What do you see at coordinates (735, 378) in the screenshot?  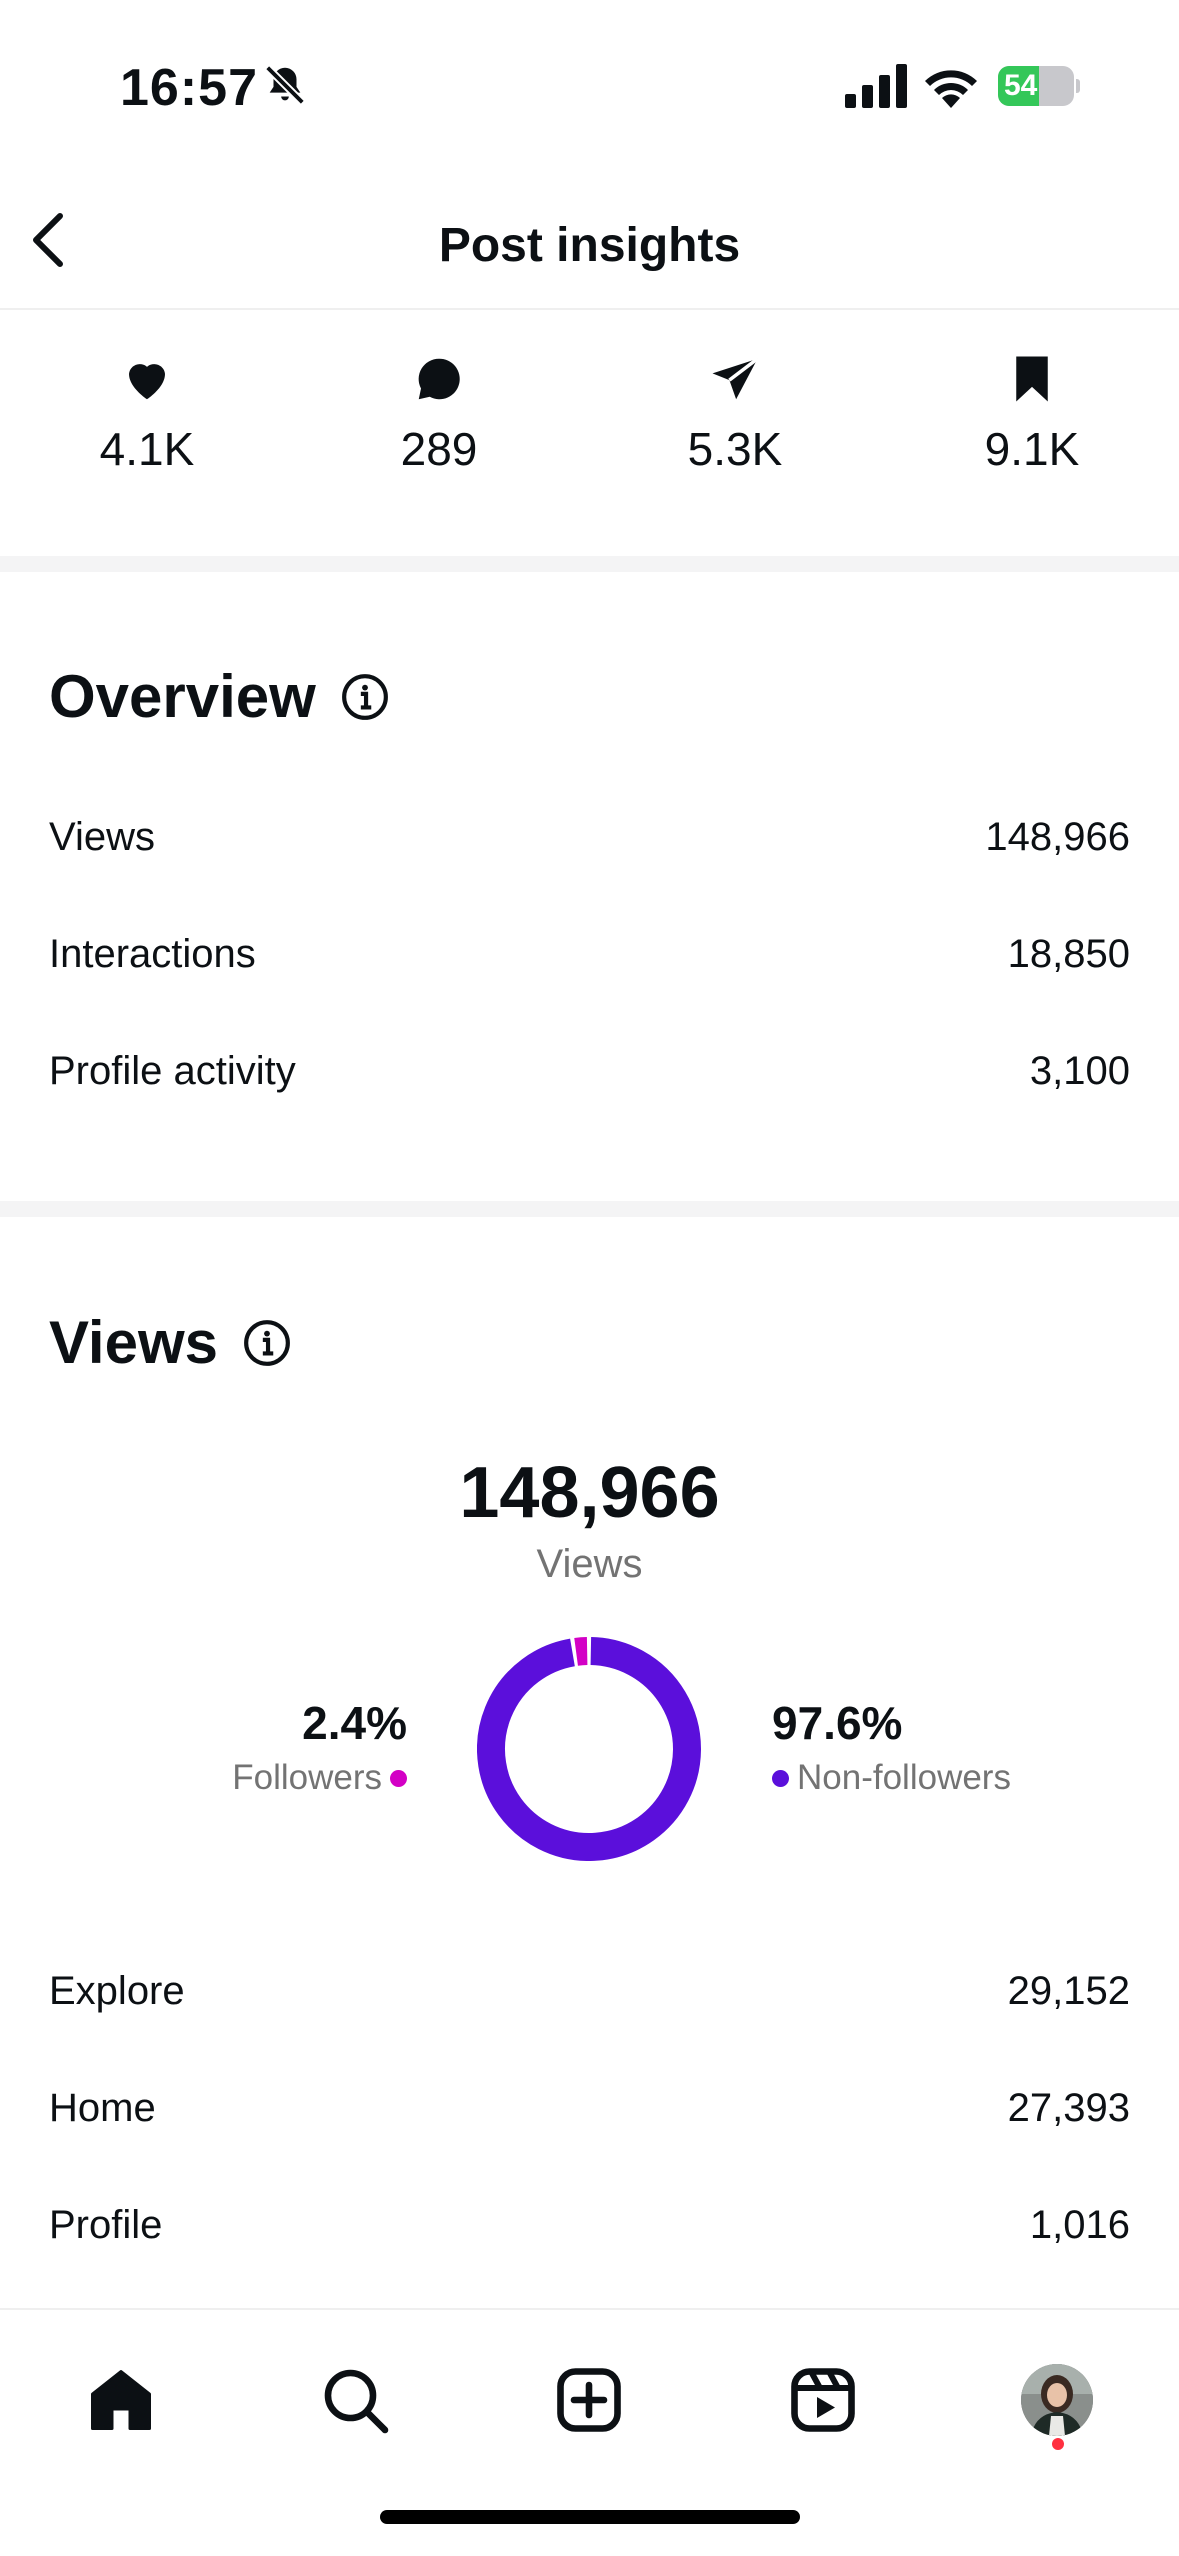 I see `share-icon` at bounding box center [735, 378].